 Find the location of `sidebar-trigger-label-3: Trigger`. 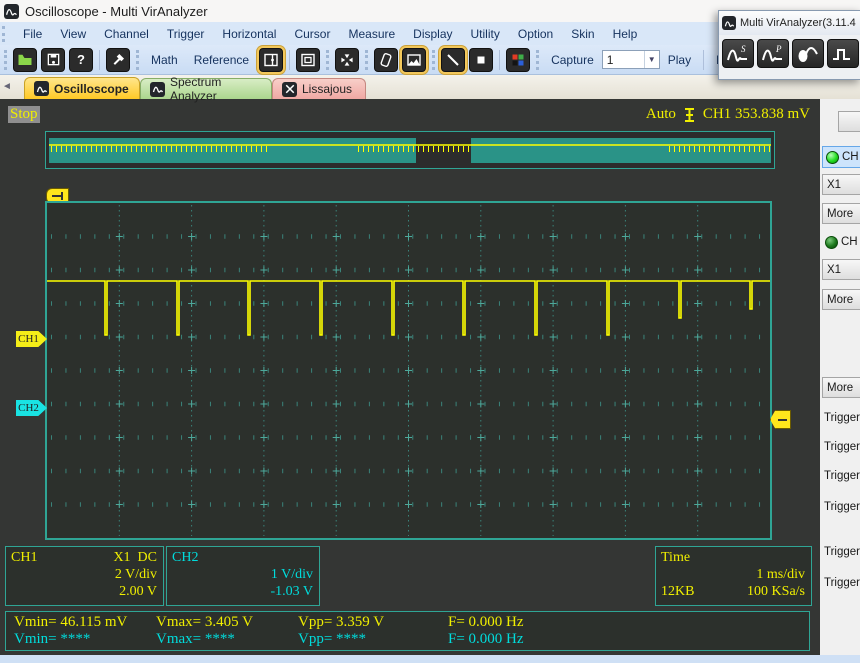

sidebar-trigger-label-3: Trigger is located at coordinates (842, 476).